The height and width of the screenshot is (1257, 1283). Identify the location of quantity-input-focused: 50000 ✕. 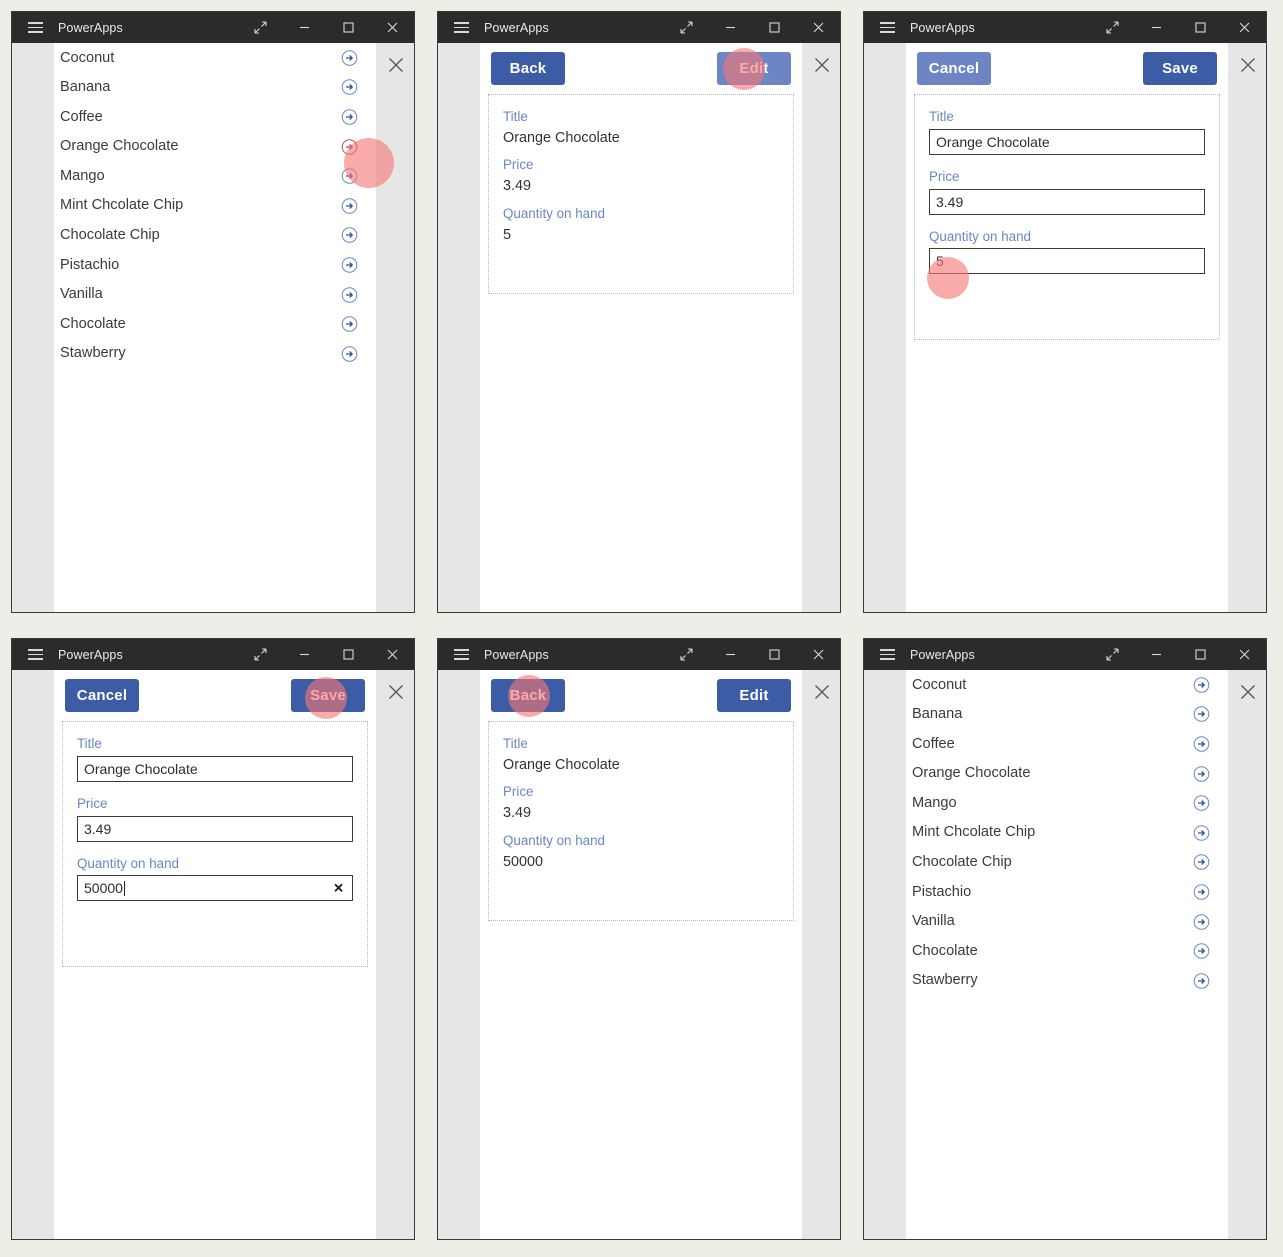
(215, 888).